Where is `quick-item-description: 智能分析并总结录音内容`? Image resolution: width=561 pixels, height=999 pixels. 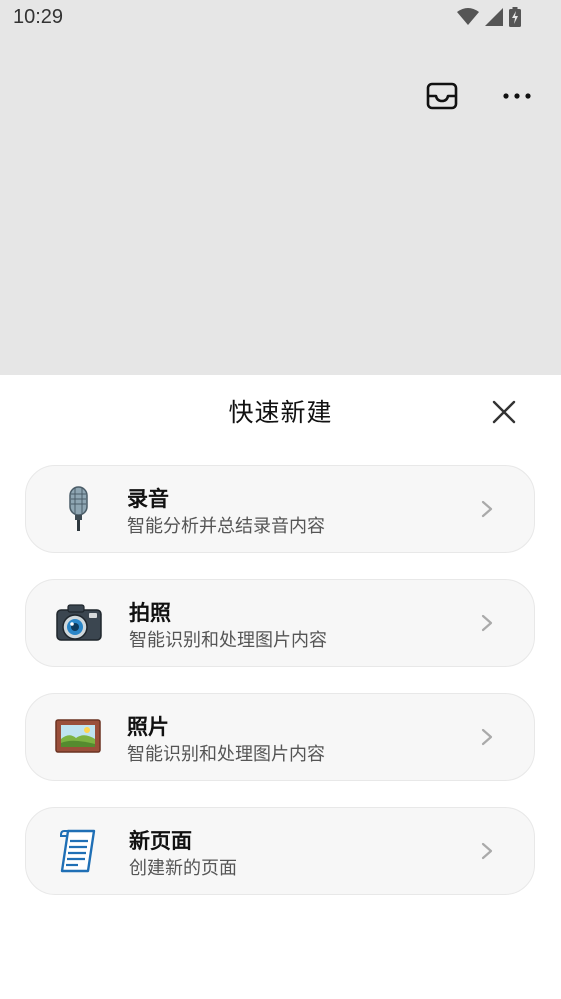
quick-item-description: 智能分析并总结录音内容 is located at coordinates (226, 526).